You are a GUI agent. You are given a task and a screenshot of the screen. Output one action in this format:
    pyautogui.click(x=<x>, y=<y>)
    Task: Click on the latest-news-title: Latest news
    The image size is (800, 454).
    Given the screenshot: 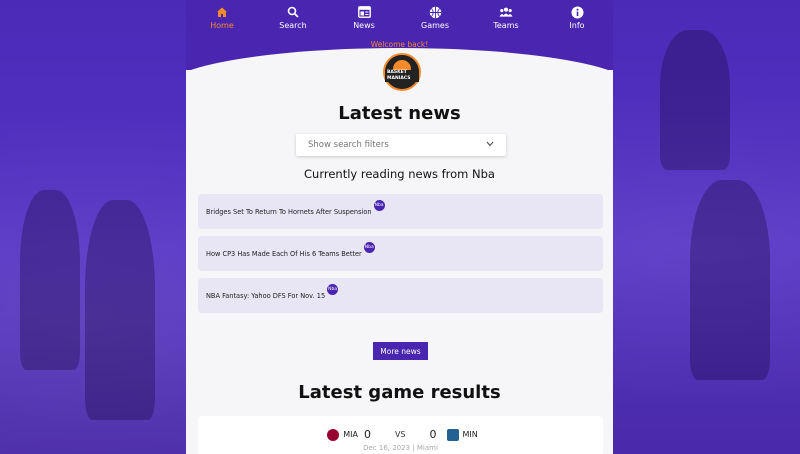 What is the action you would take?
    pyautogui.click(x=399, y=113)
    